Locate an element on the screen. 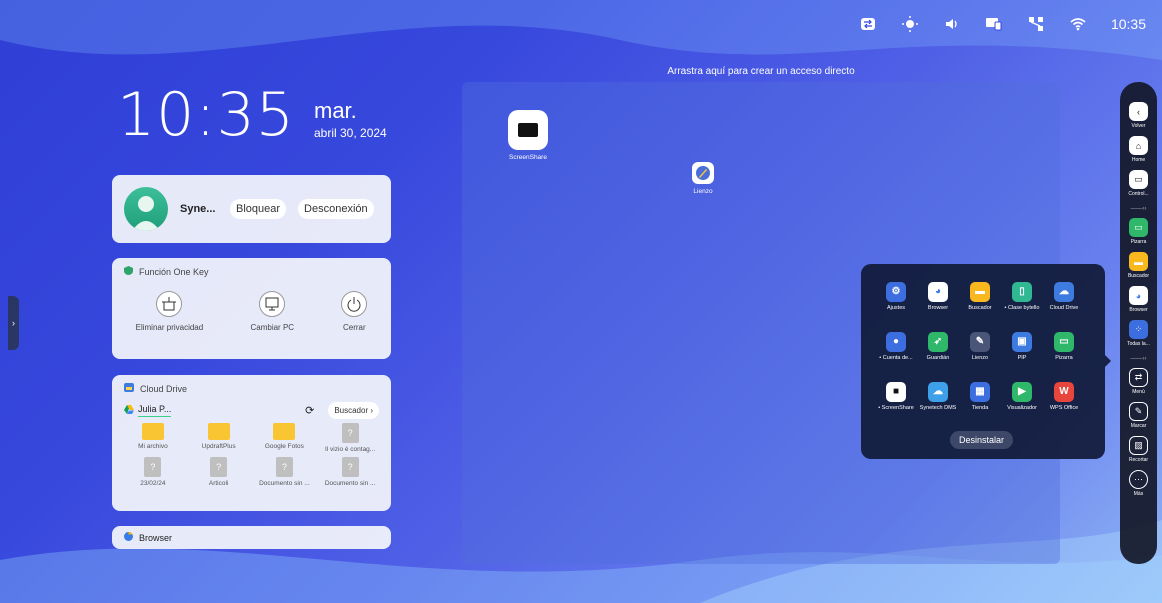  home-icon: ⌂ is located at coordinates (1138, 145).